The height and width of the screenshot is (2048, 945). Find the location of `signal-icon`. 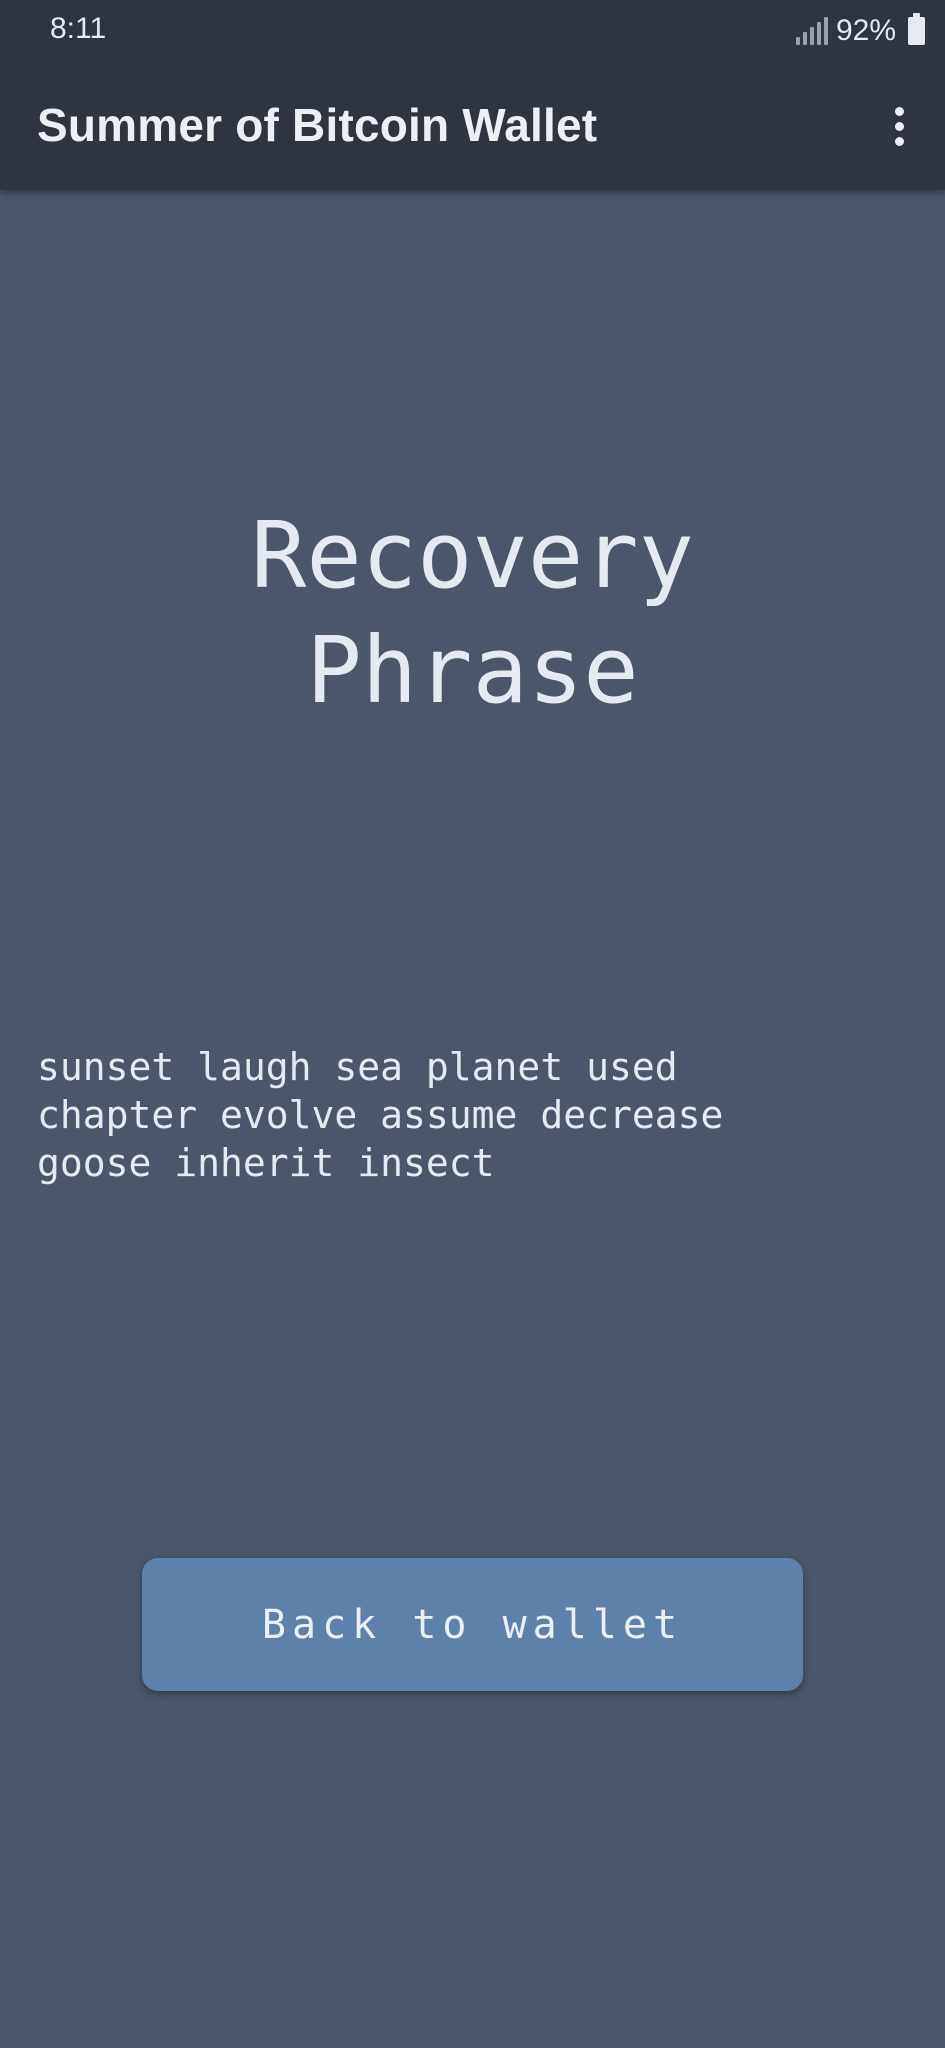

signal-icon is located at coordinates (811, 31).